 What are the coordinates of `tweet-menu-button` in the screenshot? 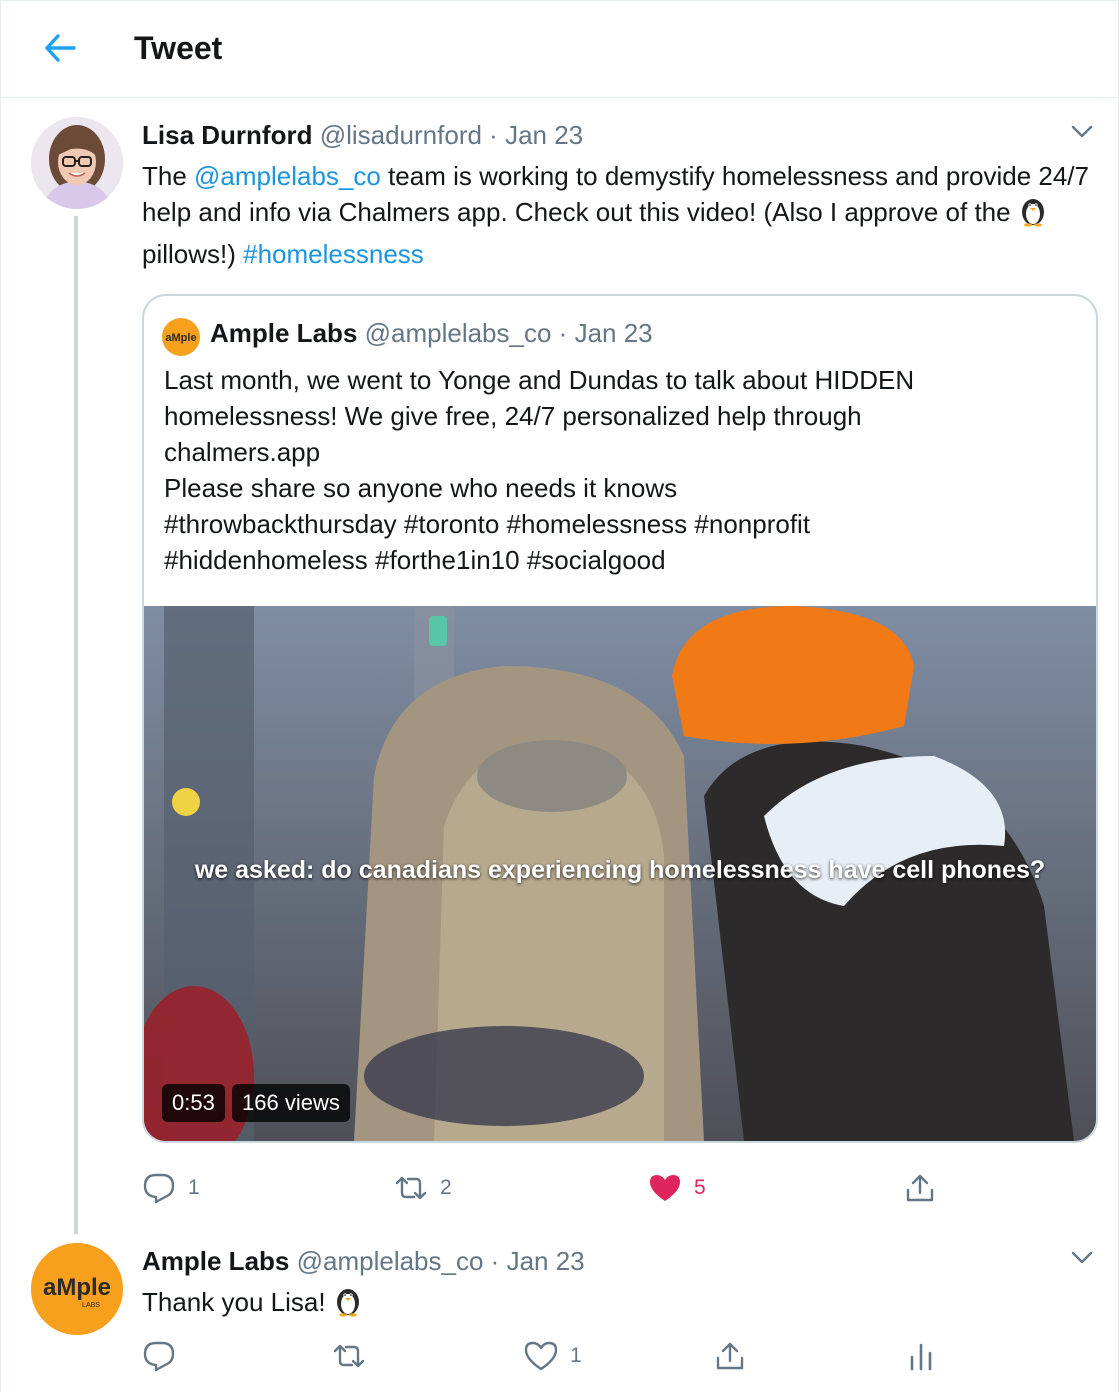 It's located at (1082, 132).